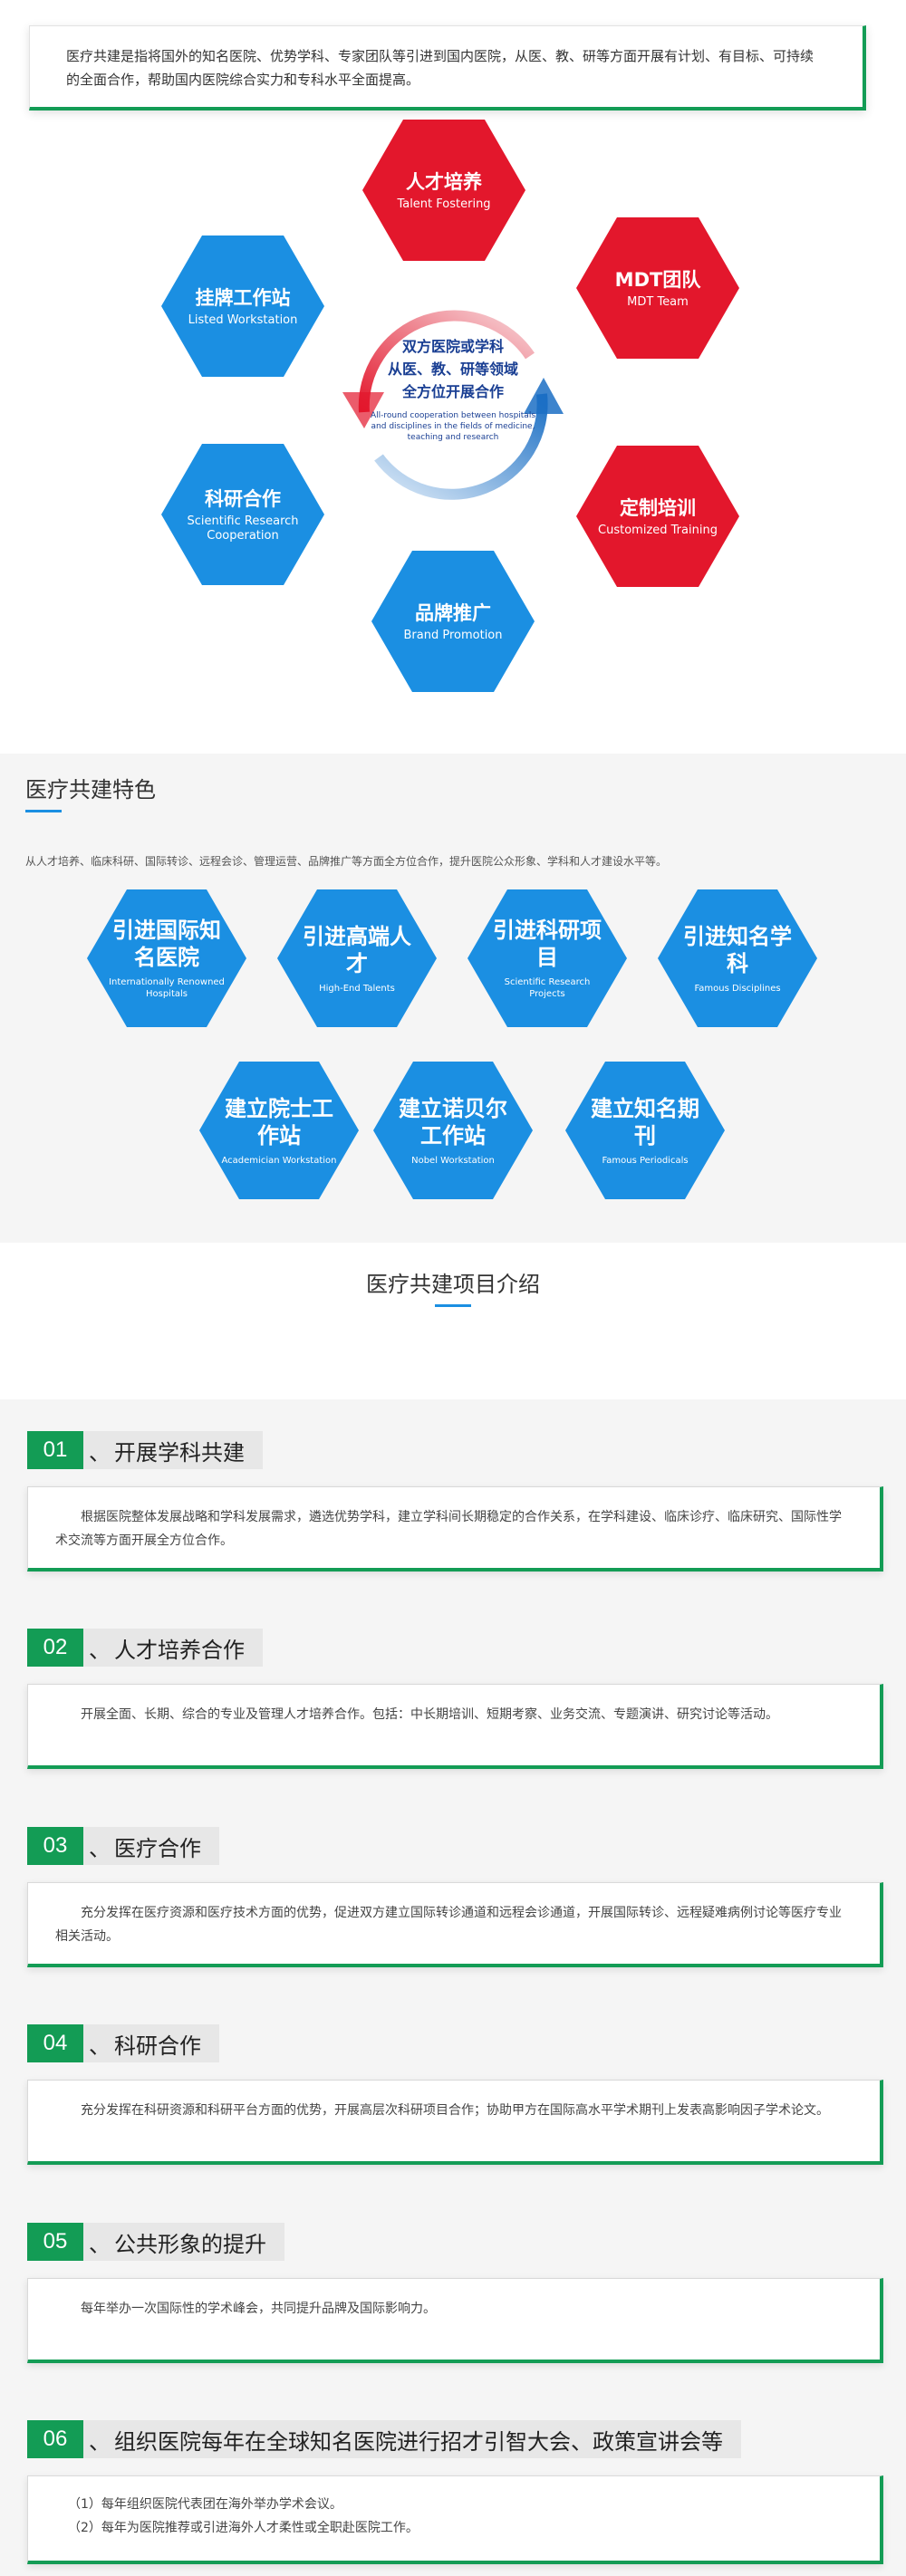 This screenshot has width=906, height=2576. What do you see at coordinates (444, 181) in the screenshot?
I see `hex-cn: 人才培养` at bounding box center [444, 181].